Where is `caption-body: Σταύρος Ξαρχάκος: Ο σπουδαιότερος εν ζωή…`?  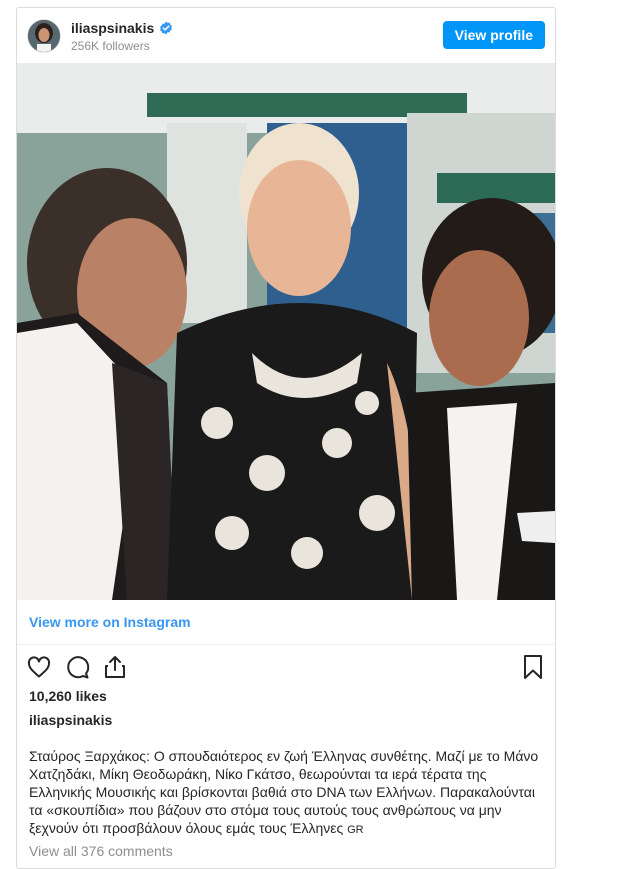 caption-body: Σταύρος Ξαρχάκος: Ο σπουδαιότερος εν ζωή… is located at coordinates (284, 792).